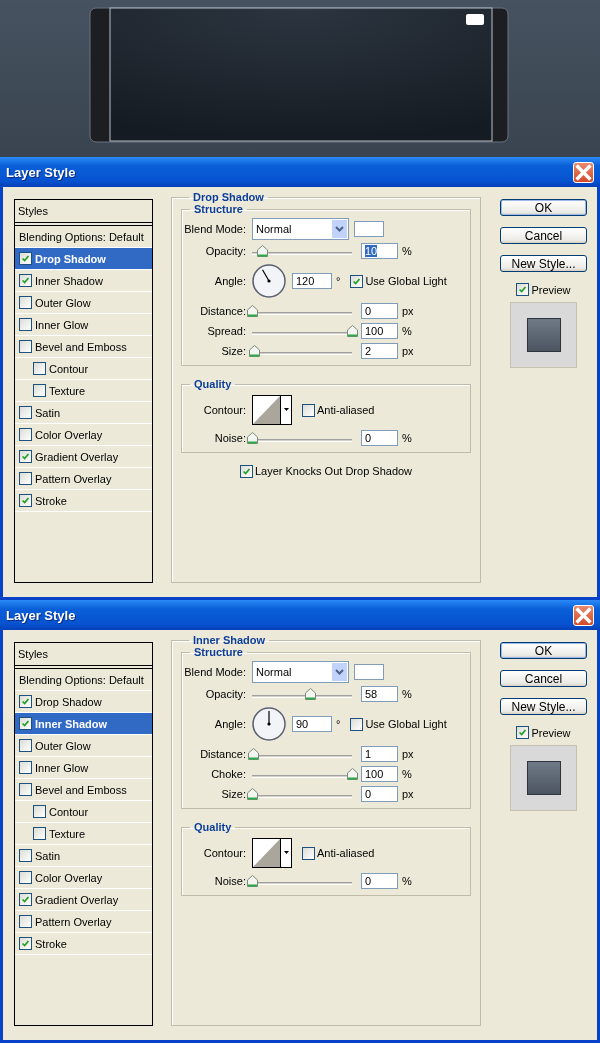  I want to click on chevron-icon, so click(339, 229).